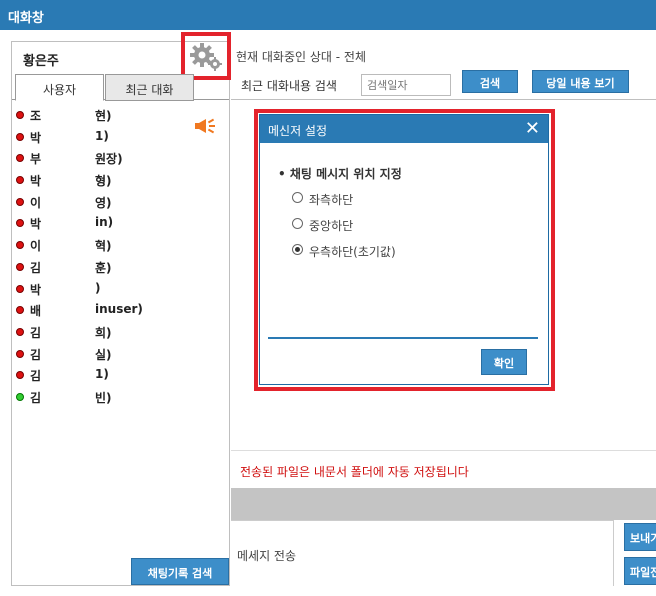 This screenshot has width=656, height=596. What do you see at coordinates (532, 128) in the screenshot?
I see `close-icon: ✕` at bounding box center [532, 128].